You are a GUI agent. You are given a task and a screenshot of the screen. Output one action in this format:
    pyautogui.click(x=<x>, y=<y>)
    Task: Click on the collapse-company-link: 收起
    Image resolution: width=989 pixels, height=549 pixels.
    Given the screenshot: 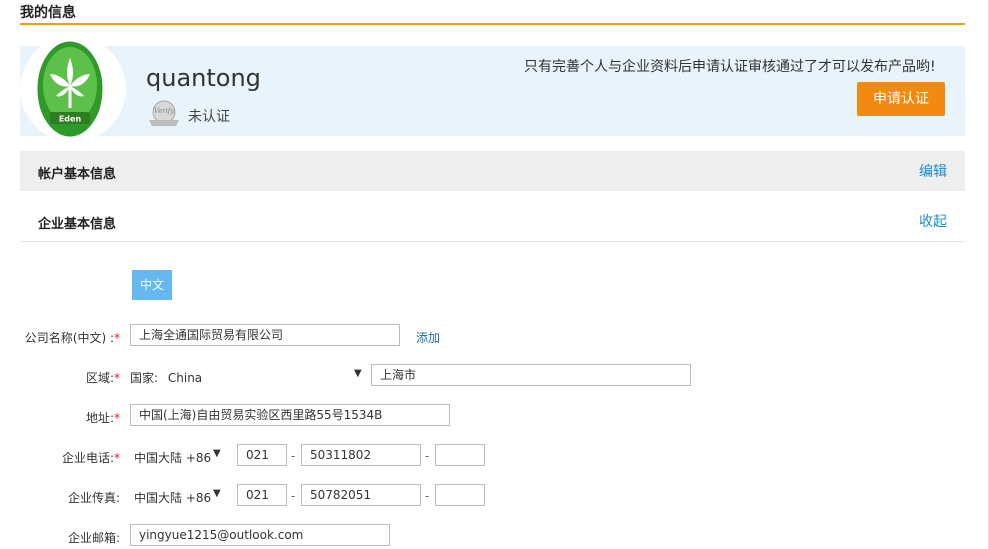 What is the action you would take?
    pyautogui.click(x=933, y=221)
    